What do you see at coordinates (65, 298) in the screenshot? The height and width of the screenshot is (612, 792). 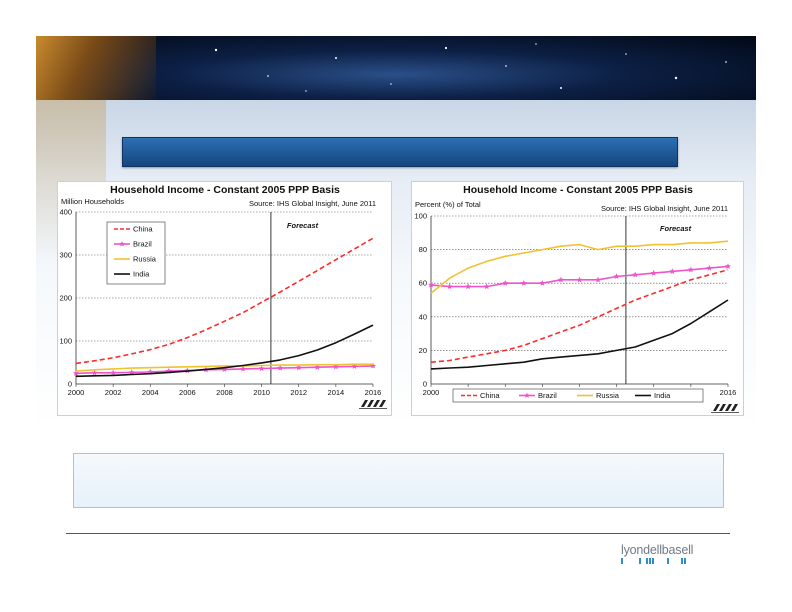 I see `y-tick-label: 200` at bounding box center [65, 298].